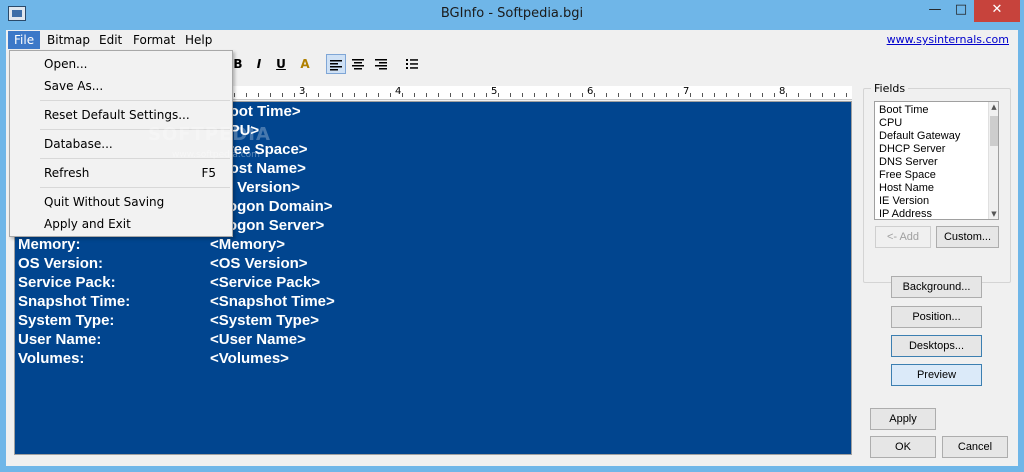 This screenshot has width=1024, height=472. Describe the element at coordinates (993, 214) in the screenshot. I see `scroll-down-icon: ▼` at that location.